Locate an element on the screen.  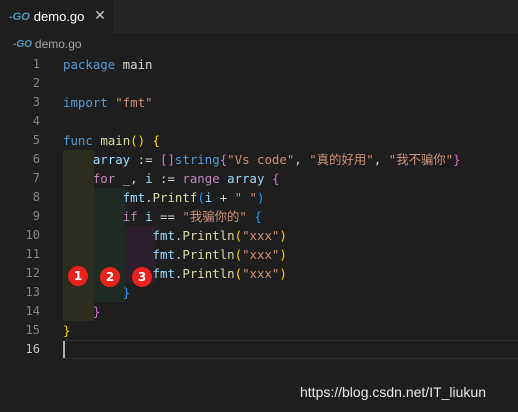
line-number: 6 is located at coordinates (36, 159).